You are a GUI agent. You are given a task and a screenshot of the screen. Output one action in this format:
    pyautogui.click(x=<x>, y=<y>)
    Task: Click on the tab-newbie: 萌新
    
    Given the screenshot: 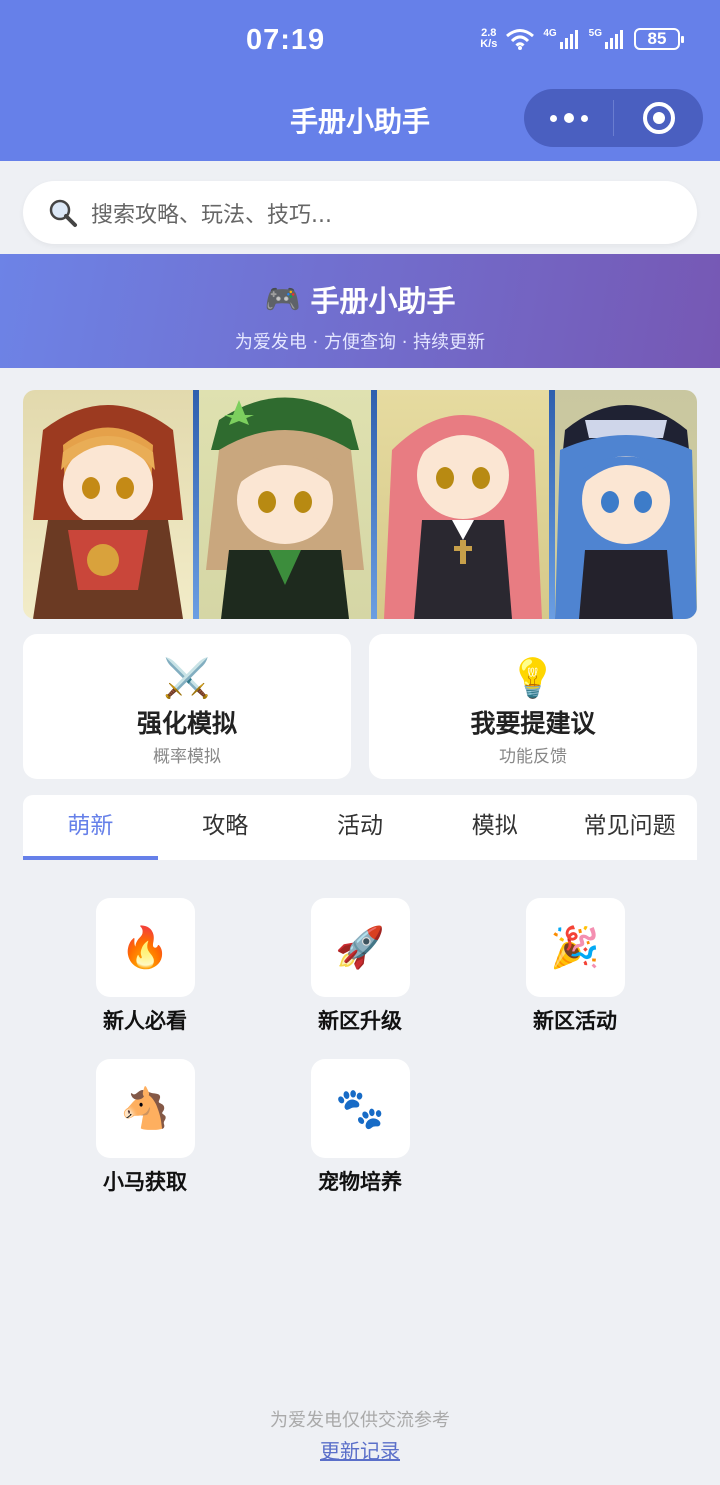 What is the action you would take?
    pyautogui.click(x=90, y=827)
    